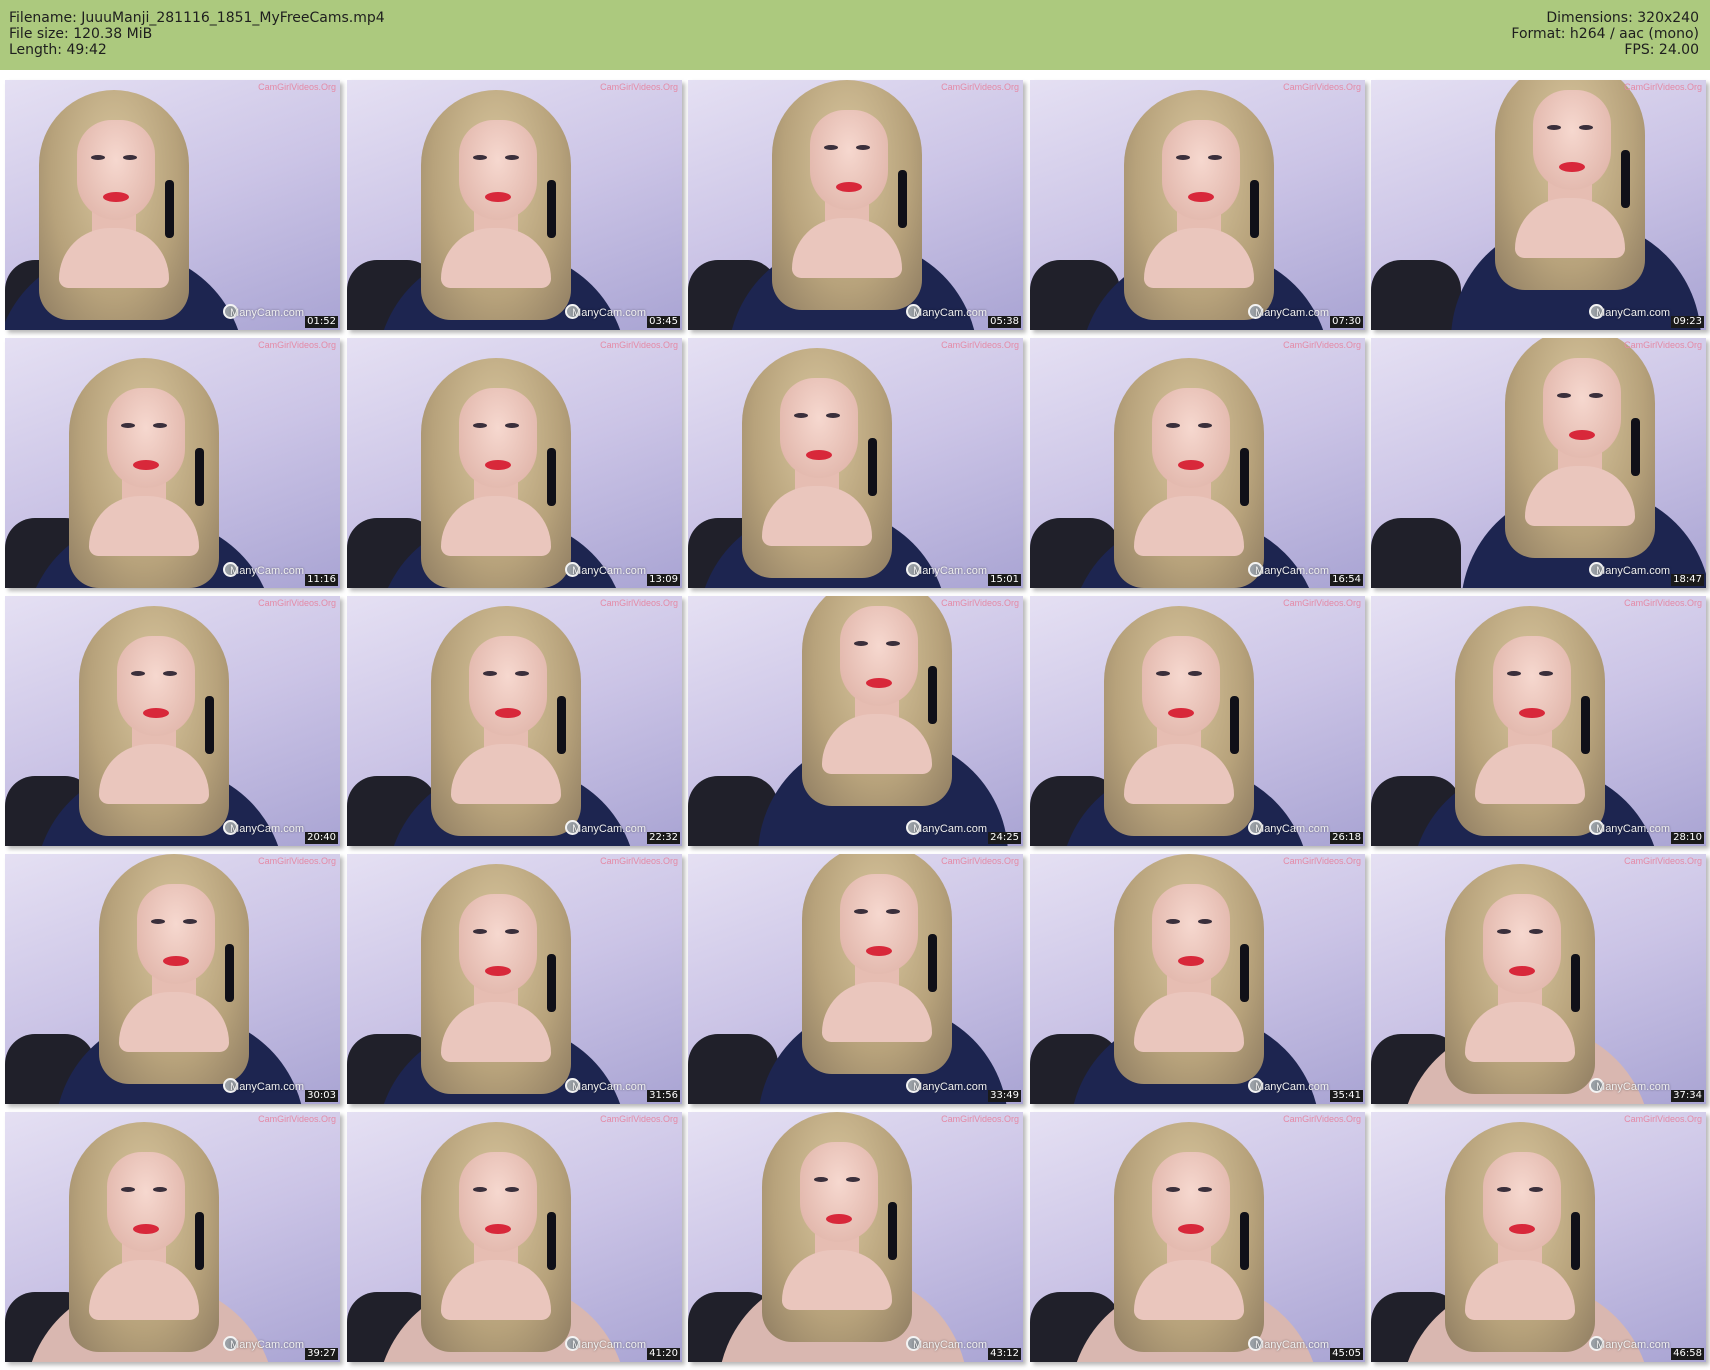 This screenshot has height=1370, width=1710. I want to click on timestamp-label: 26:18, so click(1346, 838).